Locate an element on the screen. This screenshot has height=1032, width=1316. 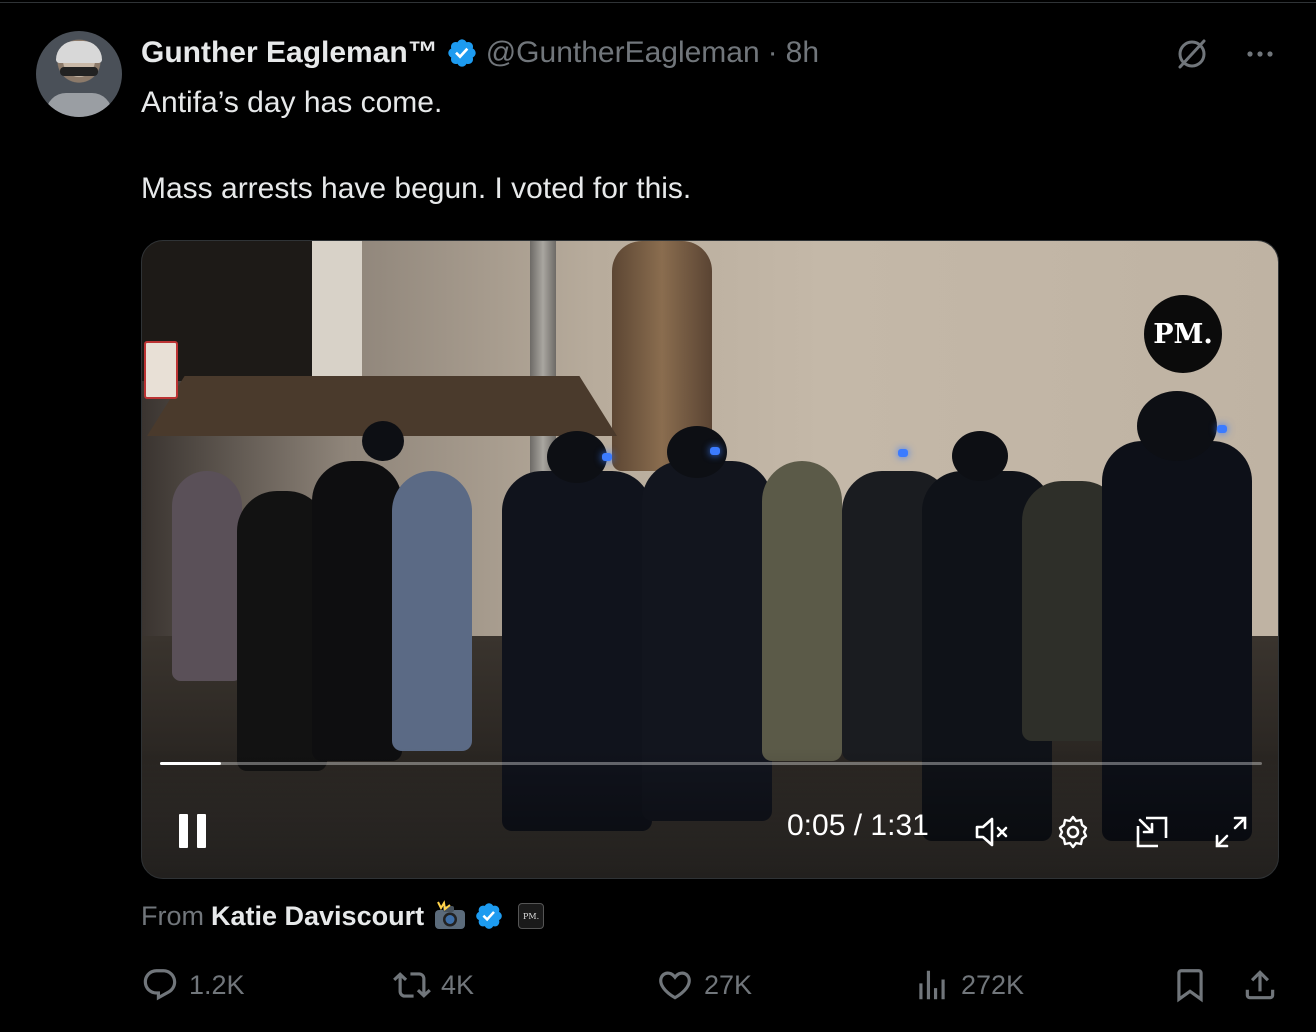
video-timecode: 0:05 / 1:31 is located at coordinates (858, 826).